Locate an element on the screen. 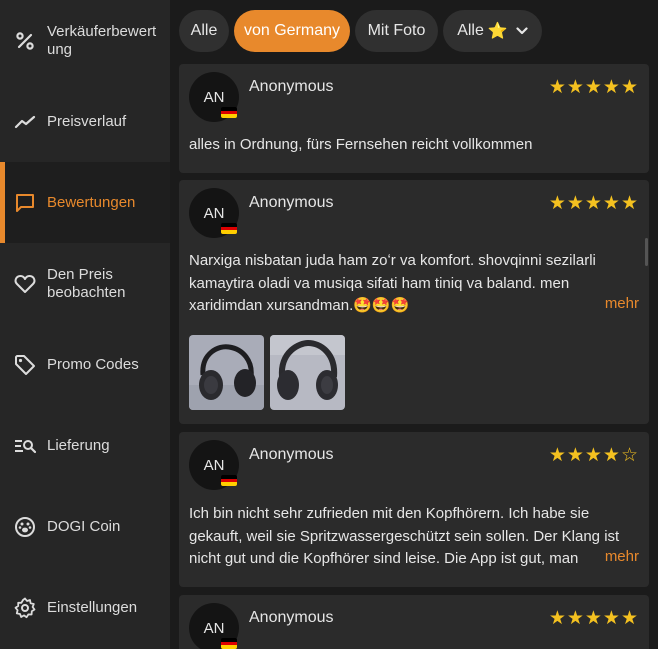 The image size is (658, 649). sidebar-item-promo-codes: Promo Codes is located at coordinates (85, 364).